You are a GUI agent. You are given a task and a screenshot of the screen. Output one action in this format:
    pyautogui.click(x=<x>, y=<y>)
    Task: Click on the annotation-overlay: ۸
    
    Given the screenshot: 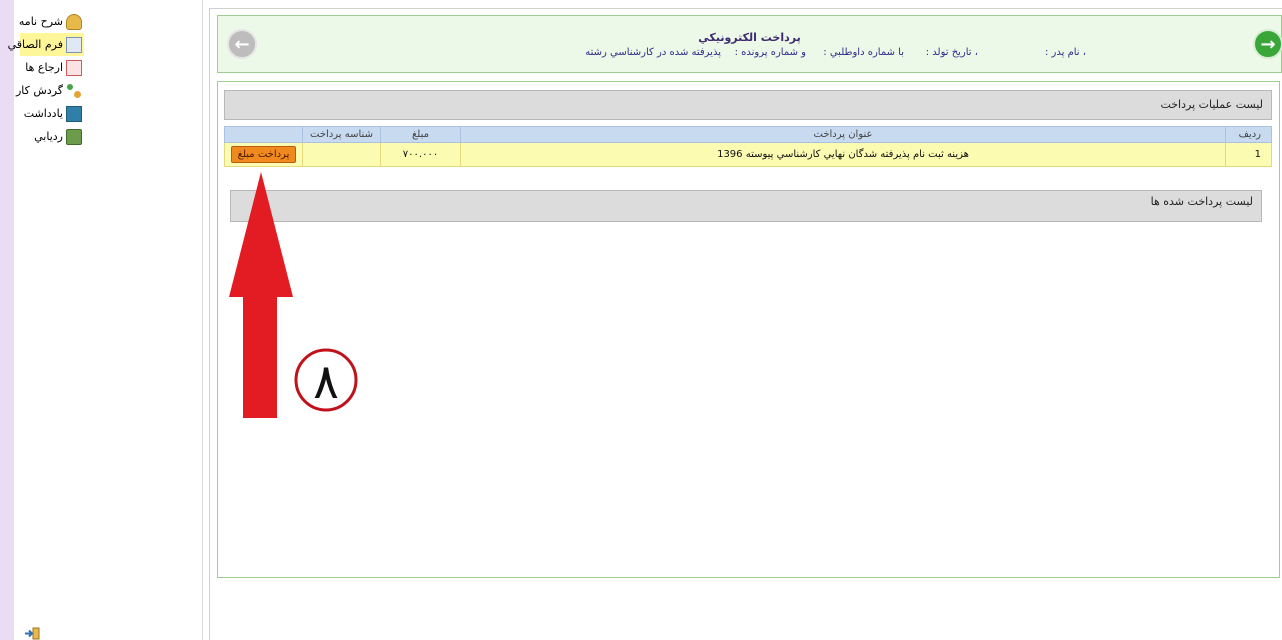 What is the action you would take?
    pyautogui.click(x=293, y=295)
    